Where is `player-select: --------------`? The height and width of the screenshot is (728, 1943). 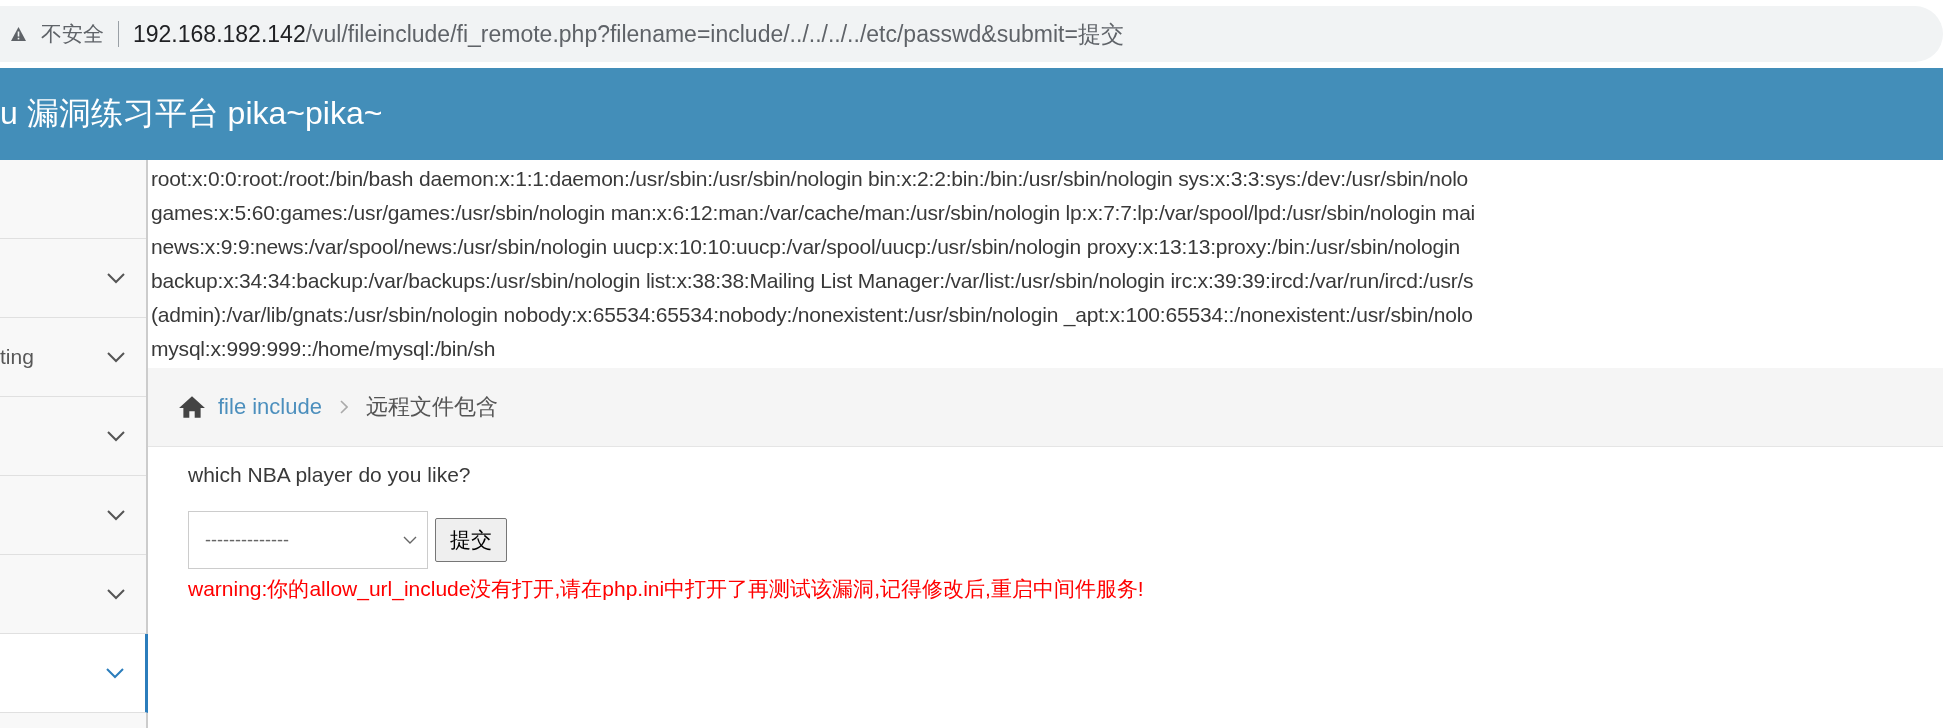
player-select: -------------- is located at coordinates (308, 540).